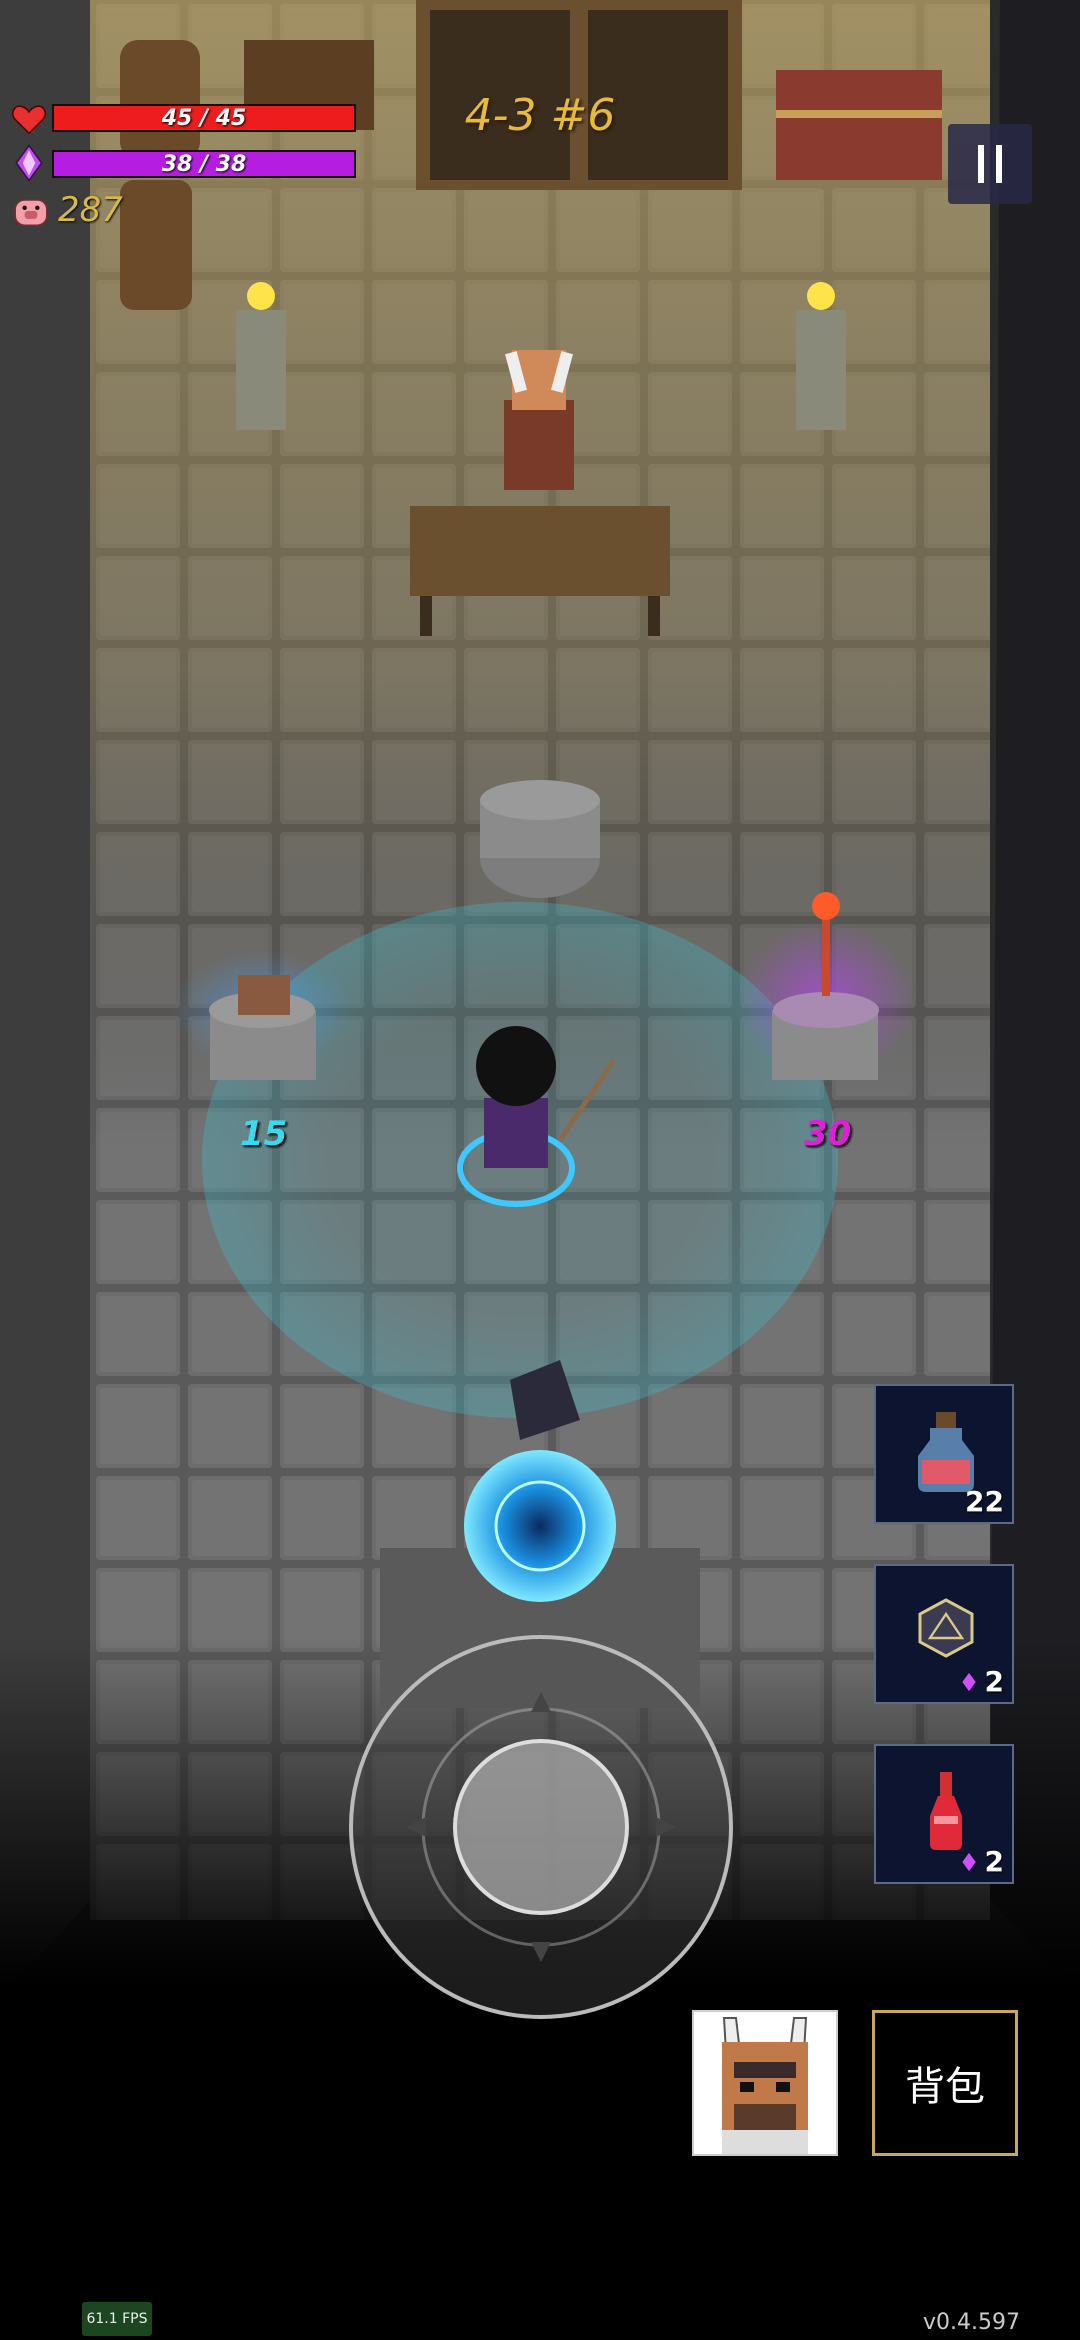 The width and height of the screenshot is (1080, 2340). Describe the element at coordinates (994, 1681) in the screenshot. I see `dice-cost: 2` at that location.